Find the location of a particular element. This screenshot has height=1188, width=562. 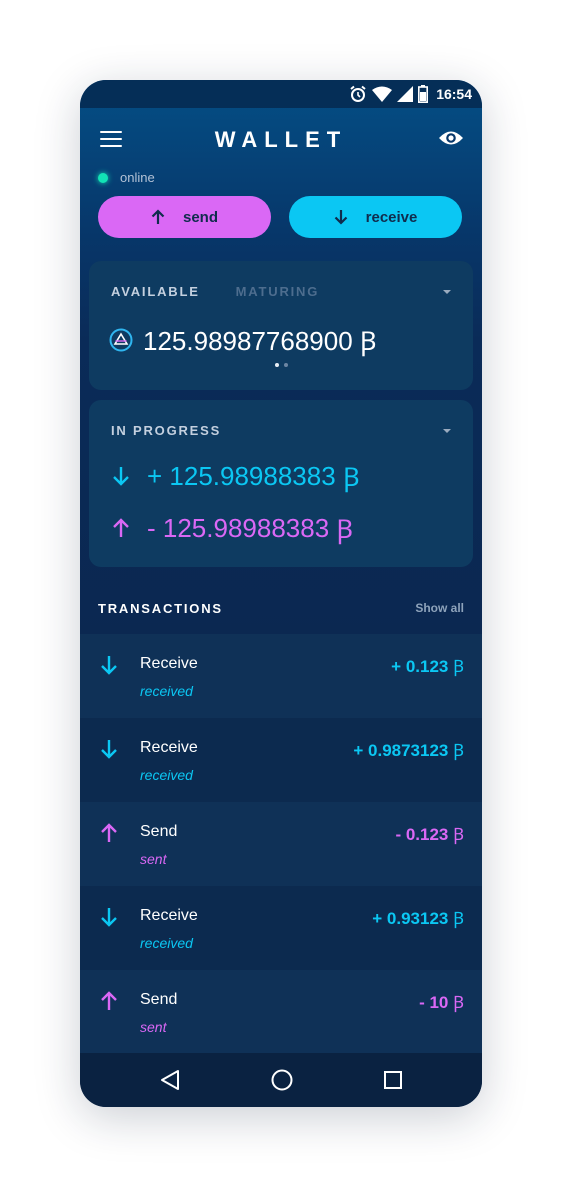

transaction-amount: + 0.123 Ꞵ is located at coordinates (427, 667).